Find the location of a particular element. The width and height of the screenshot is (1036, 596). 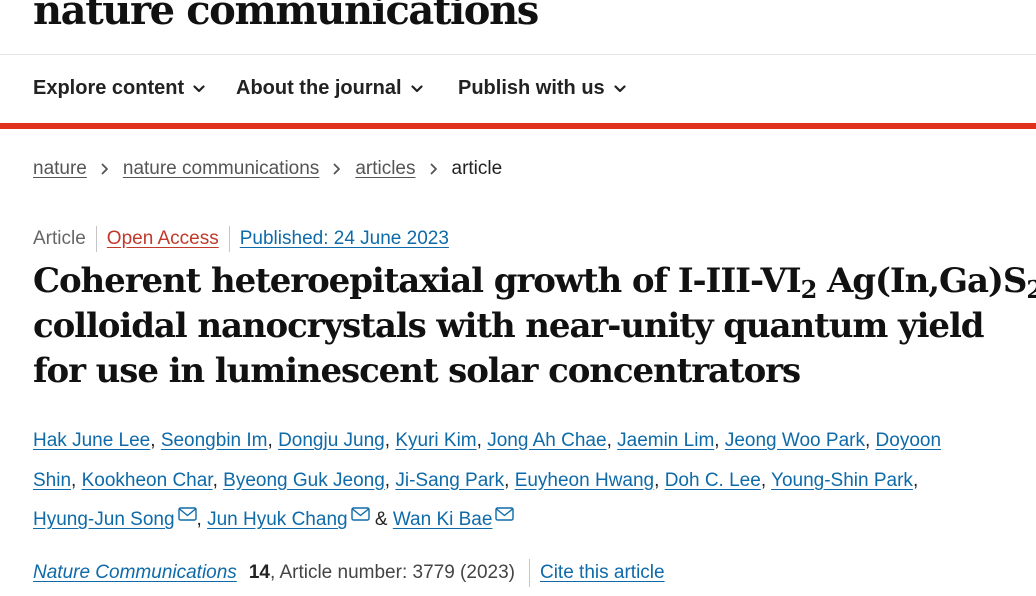

nav-explore-content: Explore content is located at coordinates (119, 88).